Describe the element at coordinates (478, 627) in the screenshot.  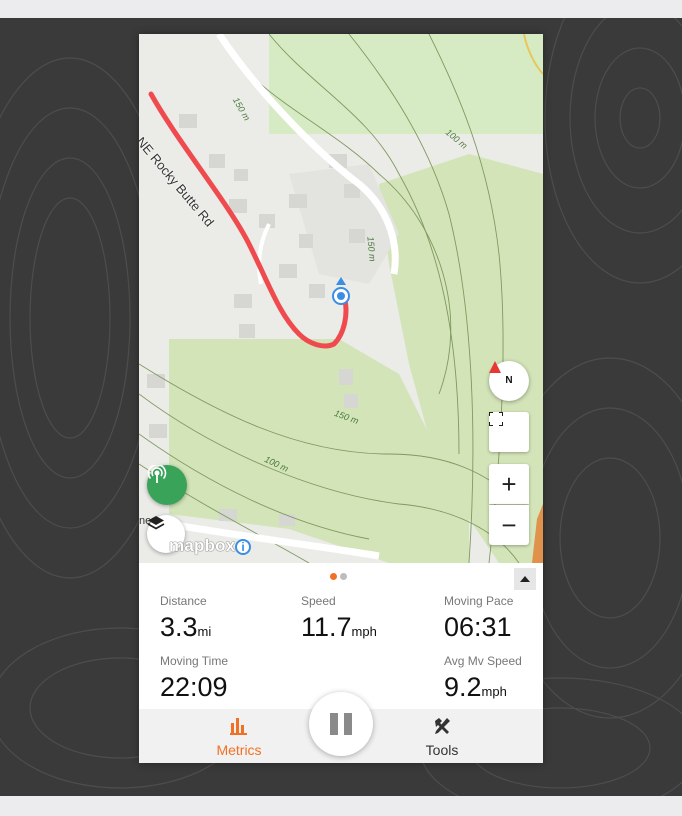
I see `metric-value: 06:31` at that location.